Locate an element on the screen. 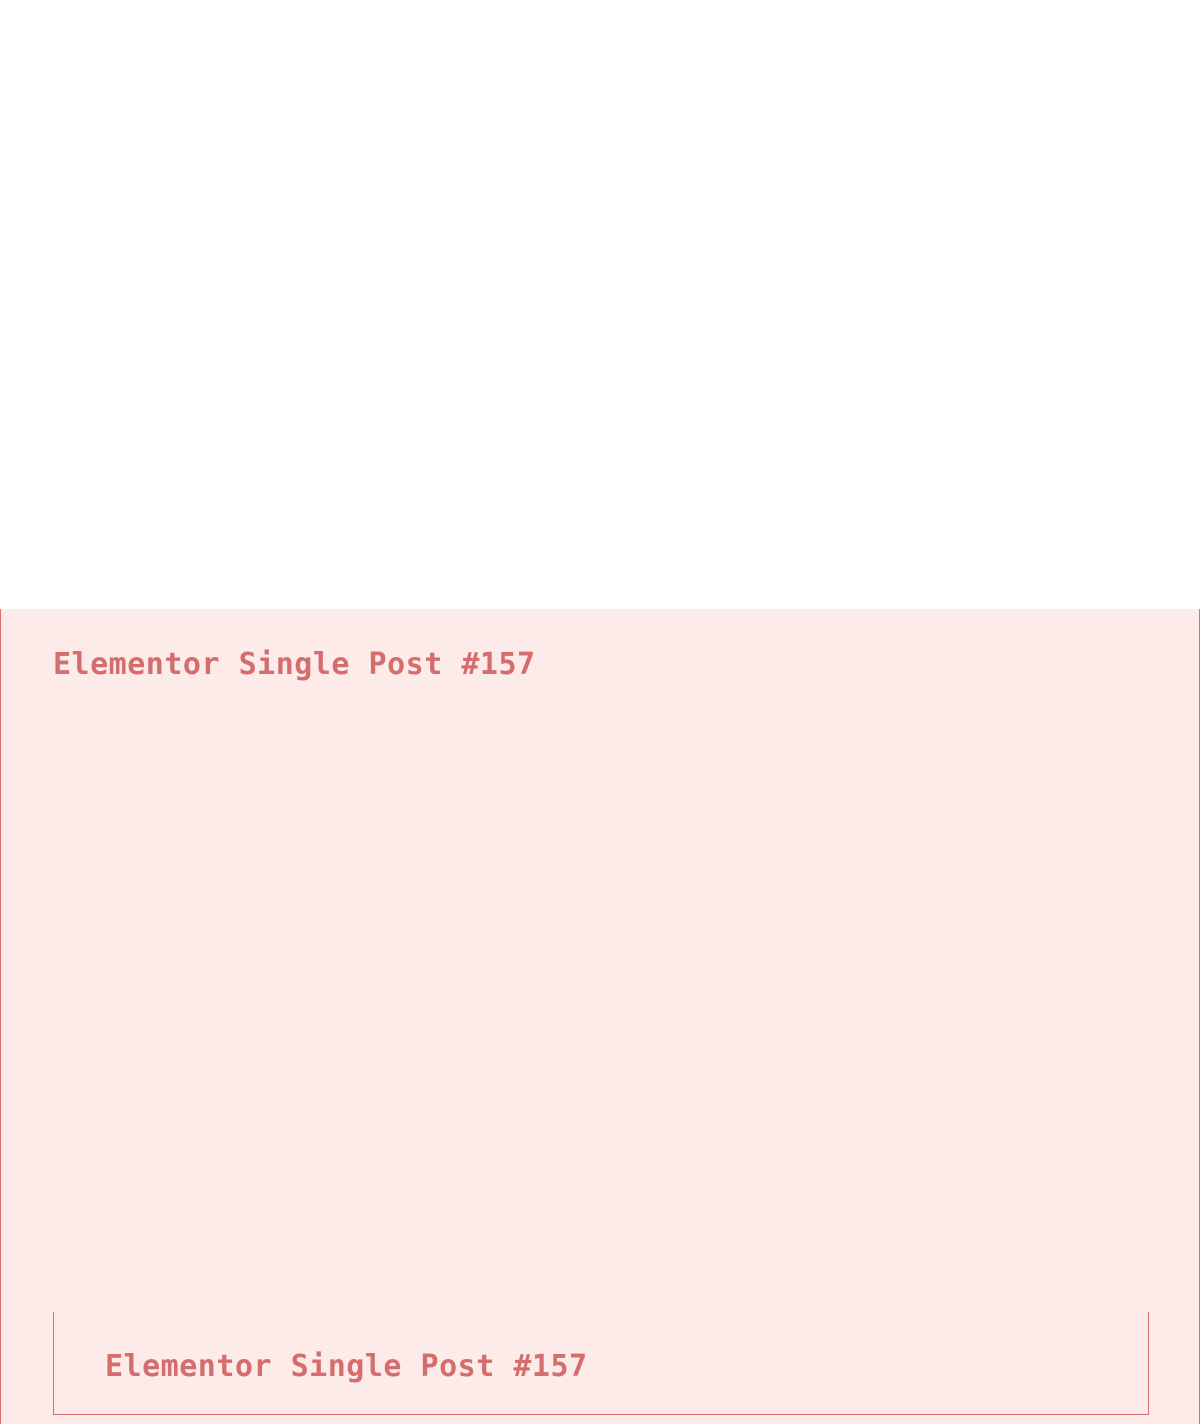 The height and width of the screenshot is (1424, 1200). placeholder-title: Elementor Single Post #157 is located at coordinates (294, 664).